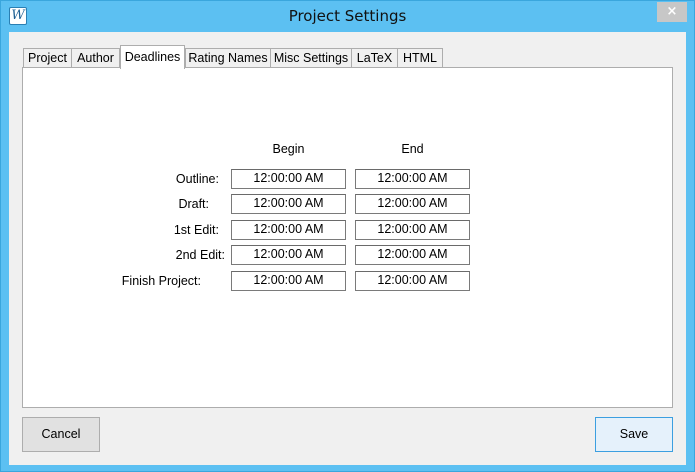 This screenshot has height=472, width=695. What do you see at coordinates (288, 179) in the screenshot?
I see `outline-begin-field: 12:00:00 AM` at bounding box center [288, 179].